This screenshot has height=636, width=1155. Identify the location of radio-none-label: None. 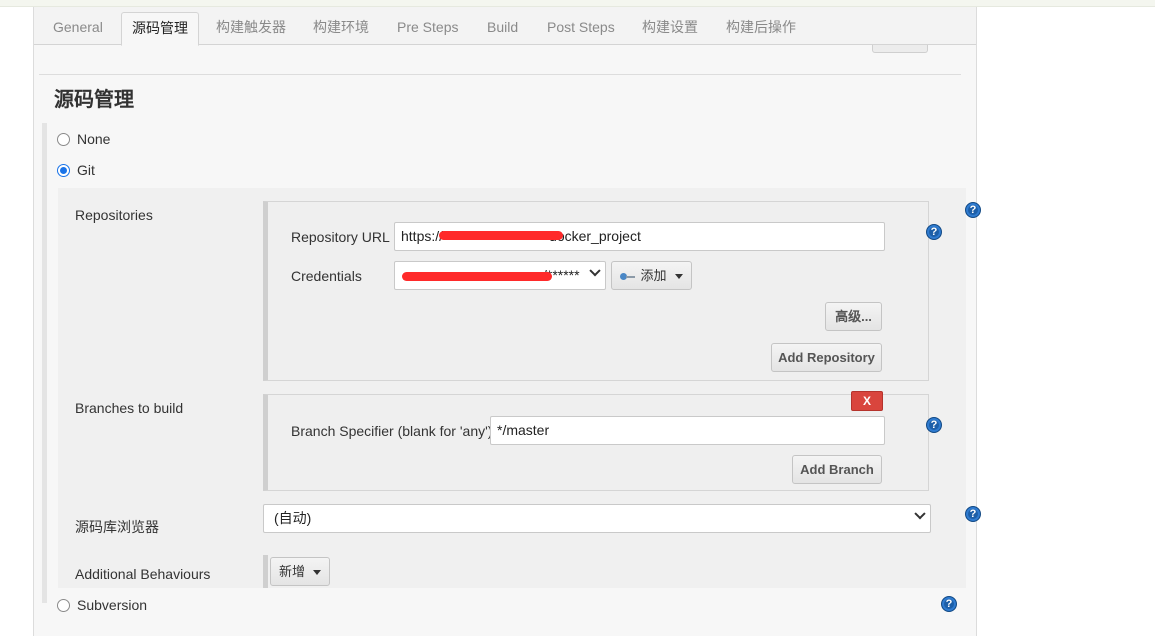
(94, 139).